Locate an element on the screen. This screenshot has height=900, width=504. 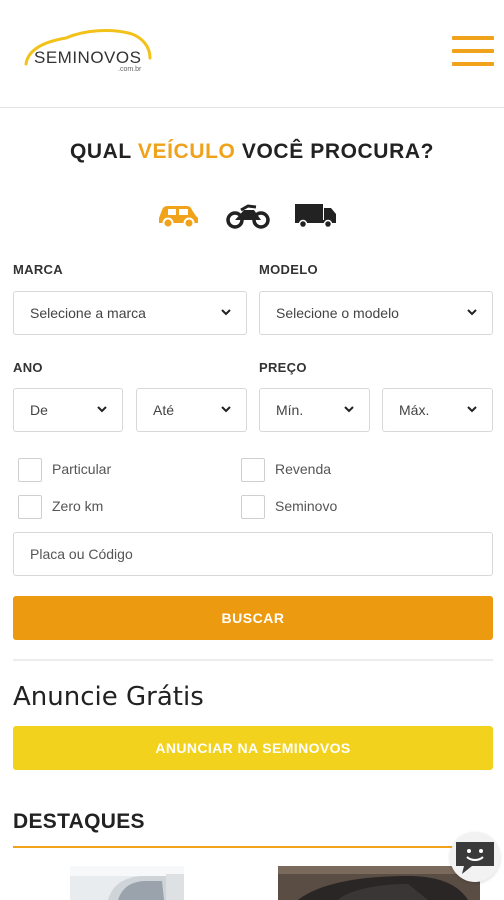
price-label: PREÇO is located at coordinates (283, 367).